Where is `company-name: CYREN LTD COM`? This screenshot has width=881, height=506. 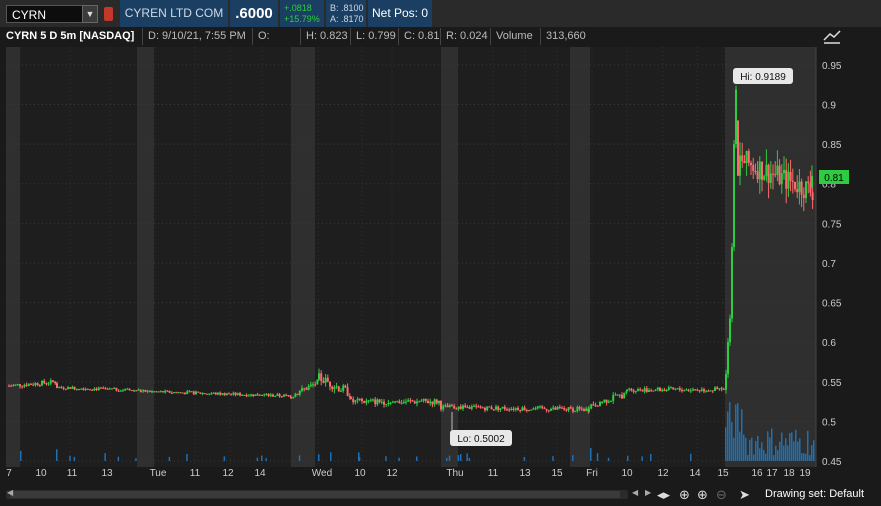
company-name: CYREN LTD COM is located at coordinates (174, 13).